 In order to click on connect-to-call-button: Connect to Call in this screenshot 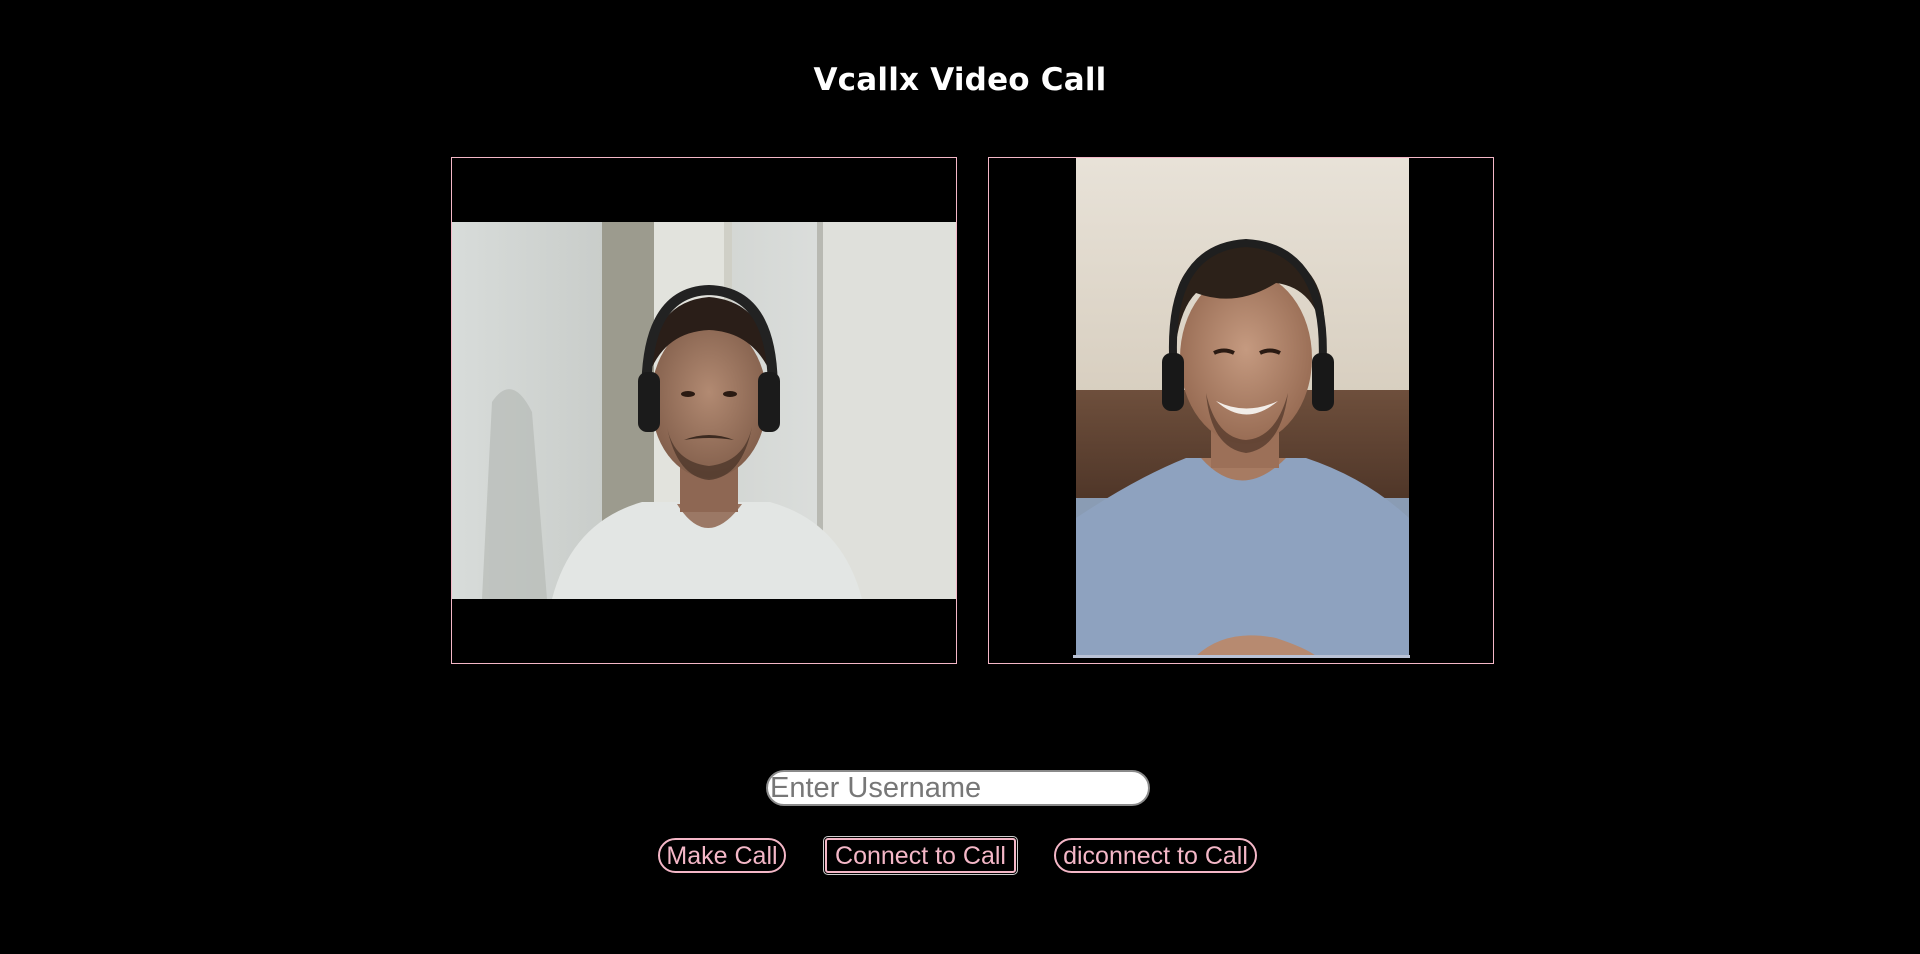, I will do `click(920, 855)`.